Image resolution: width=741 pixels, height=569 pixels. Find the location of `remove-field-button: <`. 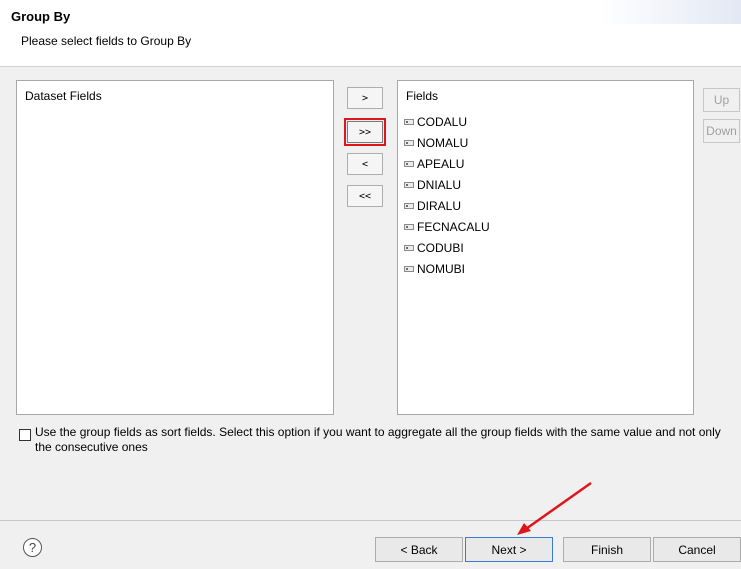

remove-field-button: < is located at coordinates (365, 164).